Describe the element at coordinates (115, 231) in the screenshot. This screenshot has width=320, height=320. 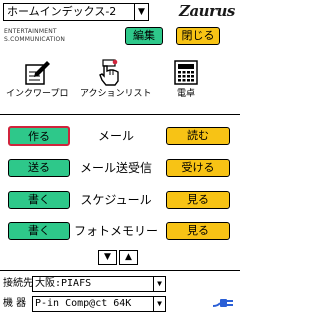
I see `row-label-photo-memory: フォトメモリー` at that location.